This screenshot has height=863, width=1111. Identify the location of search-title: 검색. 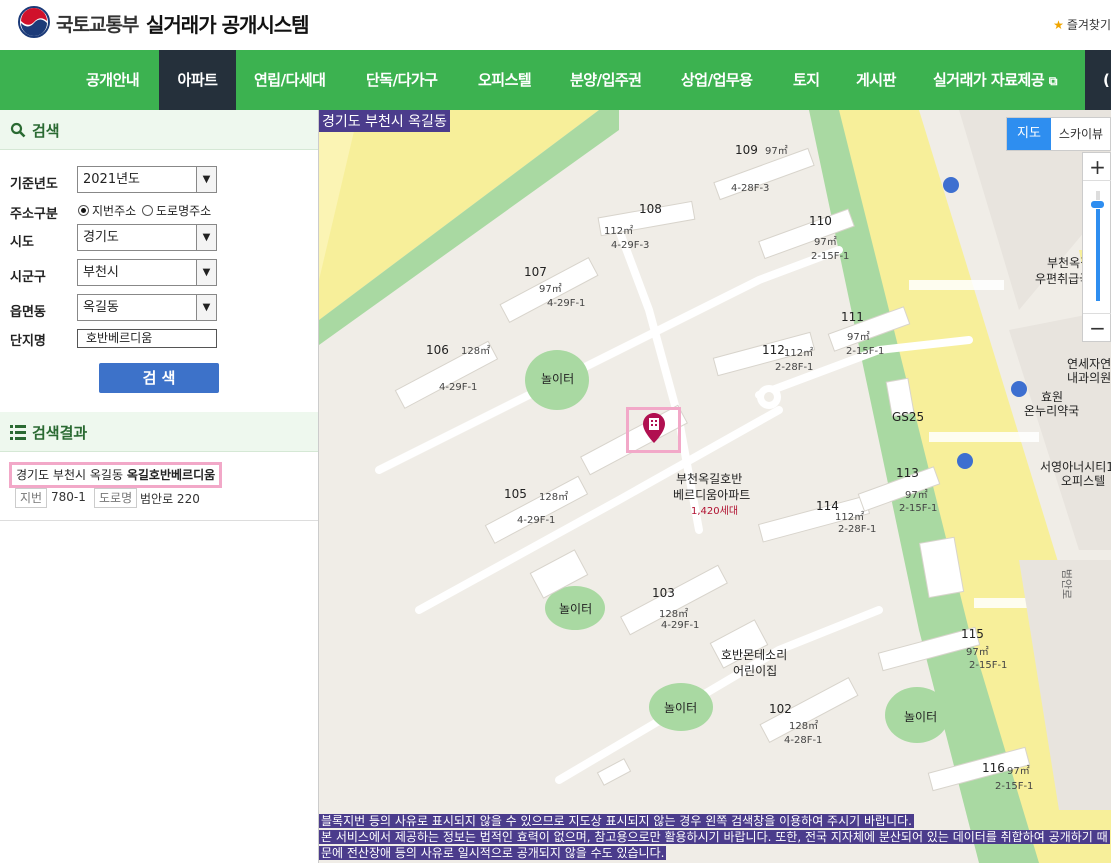
(46, 131).